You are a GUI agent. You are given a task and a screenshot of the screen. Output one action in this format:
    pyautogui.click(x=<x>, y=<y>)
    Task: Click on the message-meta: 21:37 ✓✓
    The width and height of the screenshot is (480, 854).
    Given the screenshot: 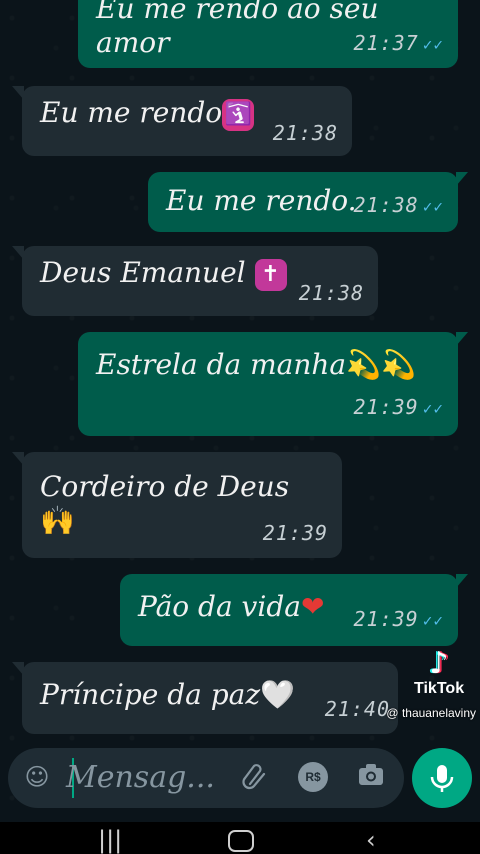 What is the action you would take?
    pyautogui.click(x=399, y=44)
    